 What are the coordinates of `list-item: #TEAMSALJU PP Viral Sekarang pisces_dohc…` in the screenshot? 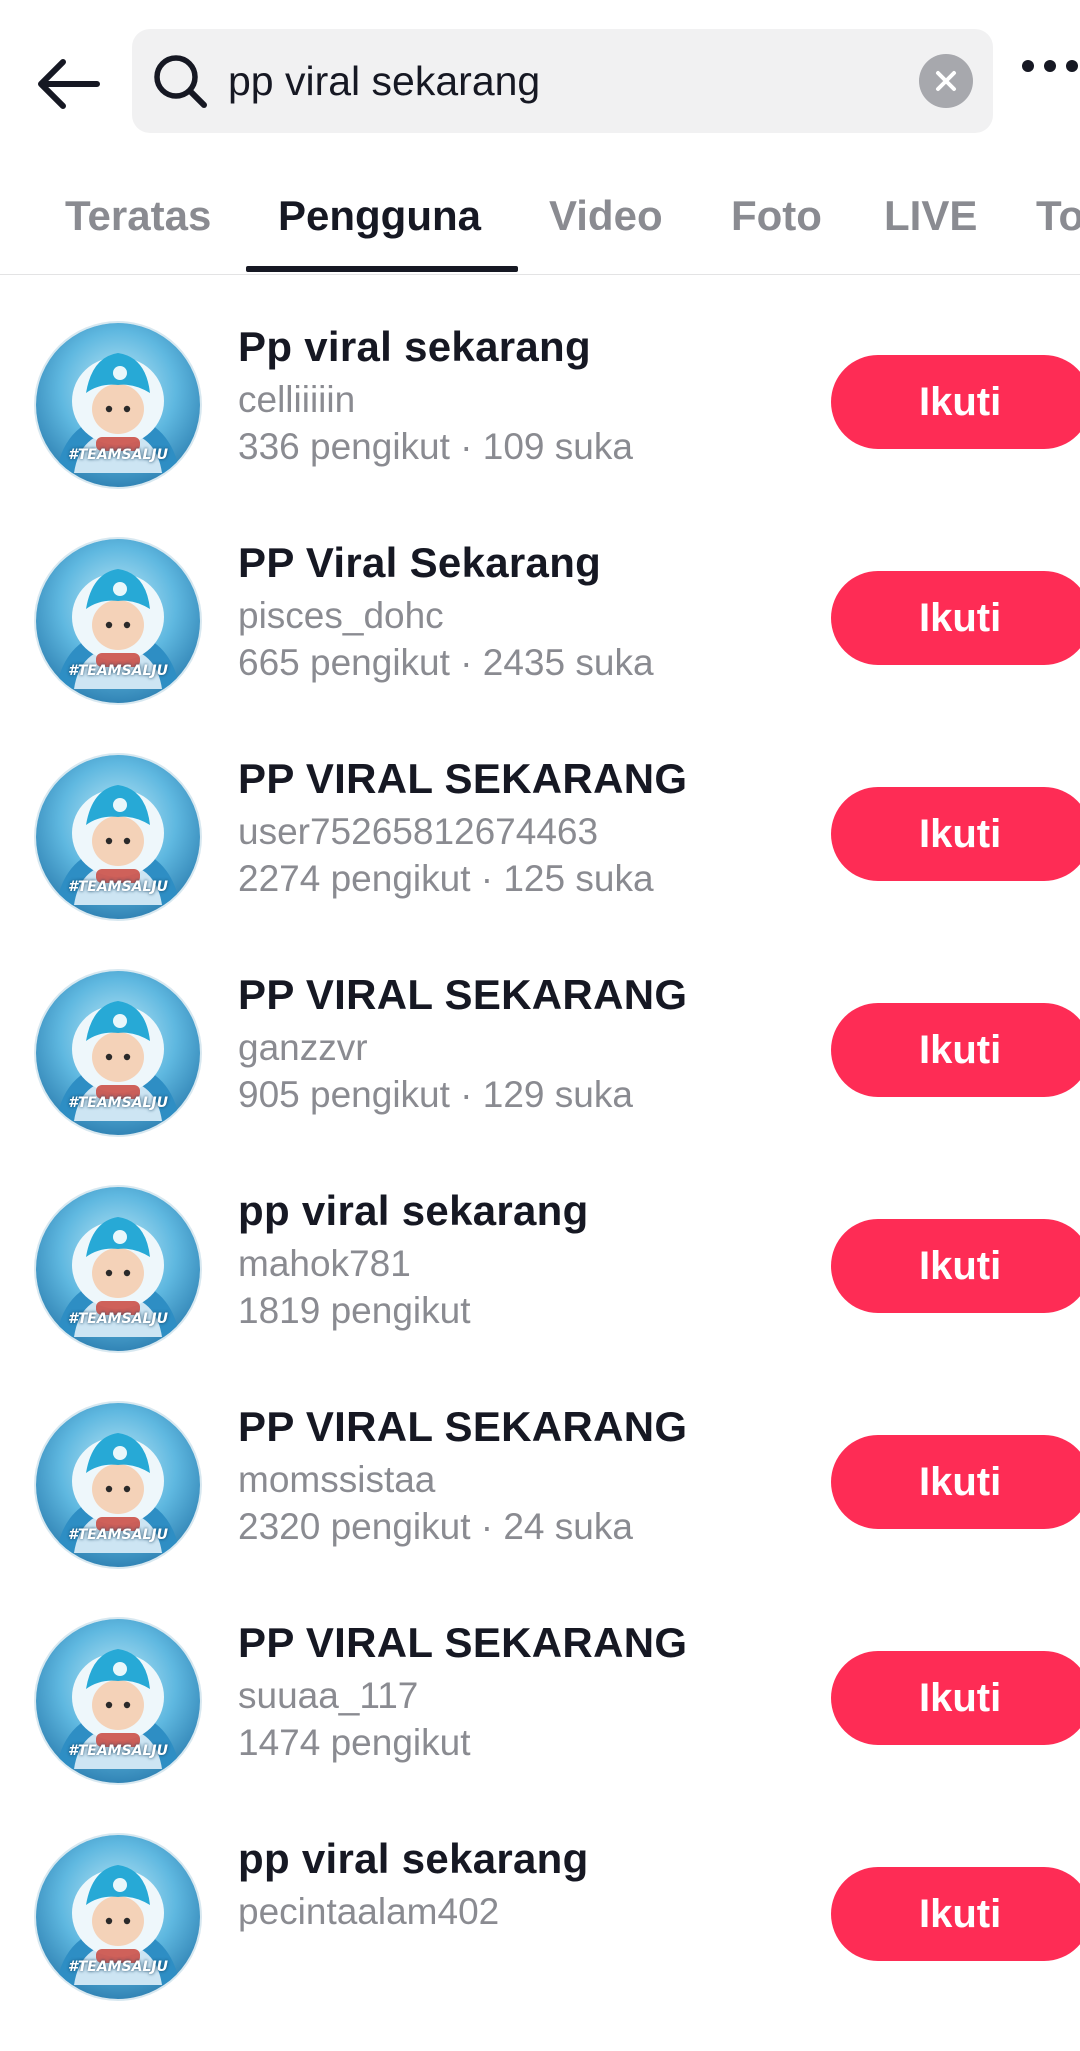 It's located at (540, 647).